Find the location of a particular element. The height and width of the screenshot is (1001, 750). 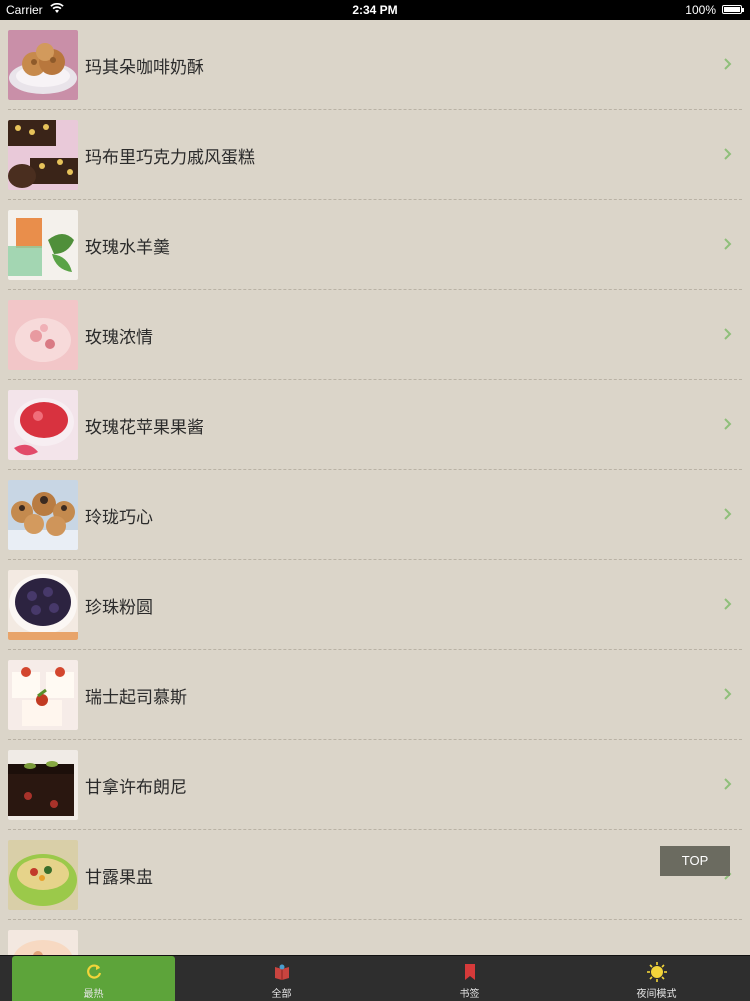

rose-jelly-thumbnail is located at coordinates (43, 245).